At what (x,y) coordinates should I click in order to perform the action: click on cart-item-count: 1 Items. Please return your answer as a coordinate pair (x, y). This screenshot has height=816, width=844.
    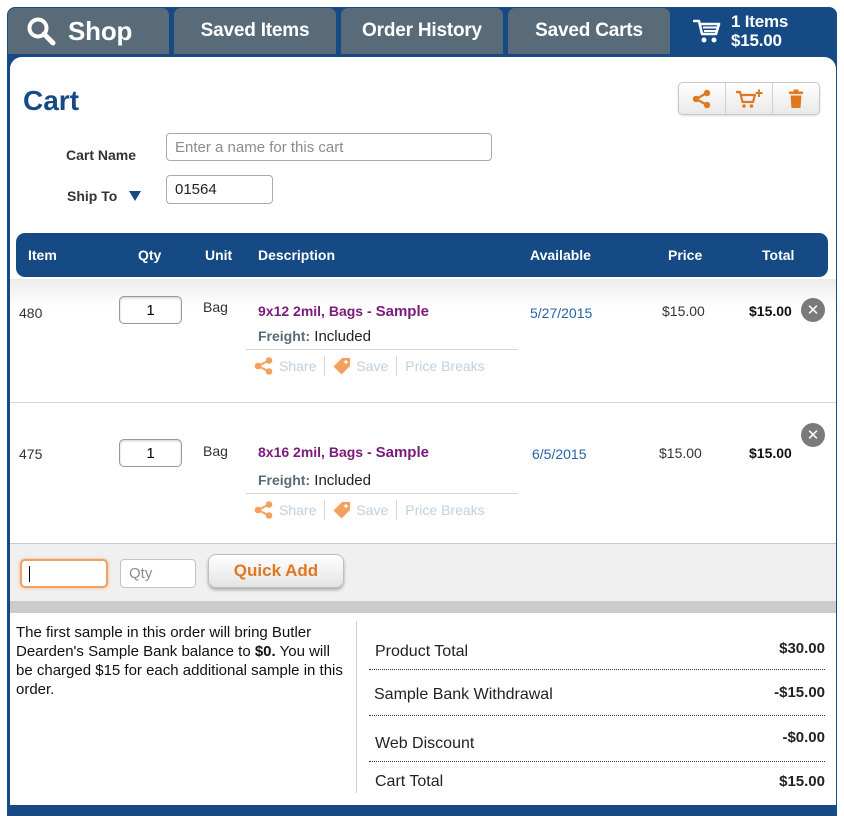
    Looking at the image, I should click on (760, 21).